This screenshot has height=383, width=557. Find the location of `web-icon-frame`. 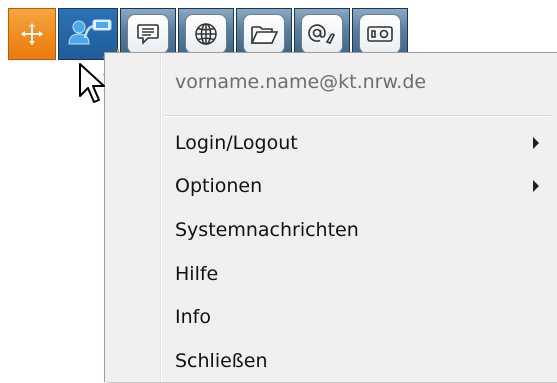

web-icon-frame is located at coordinates (206, 34).